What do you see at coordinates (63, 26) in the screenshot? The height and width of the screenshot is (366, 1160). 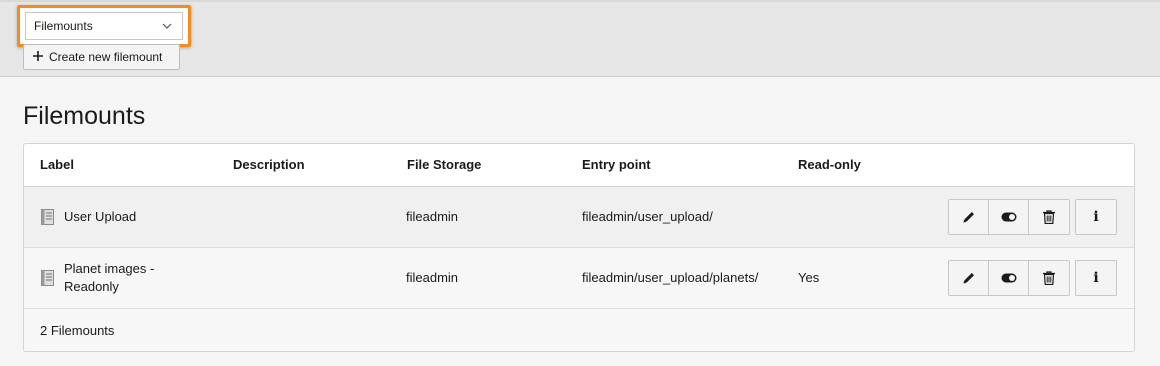 I see `module-selector-value: Filemounts` at bounding box center [63, 26].